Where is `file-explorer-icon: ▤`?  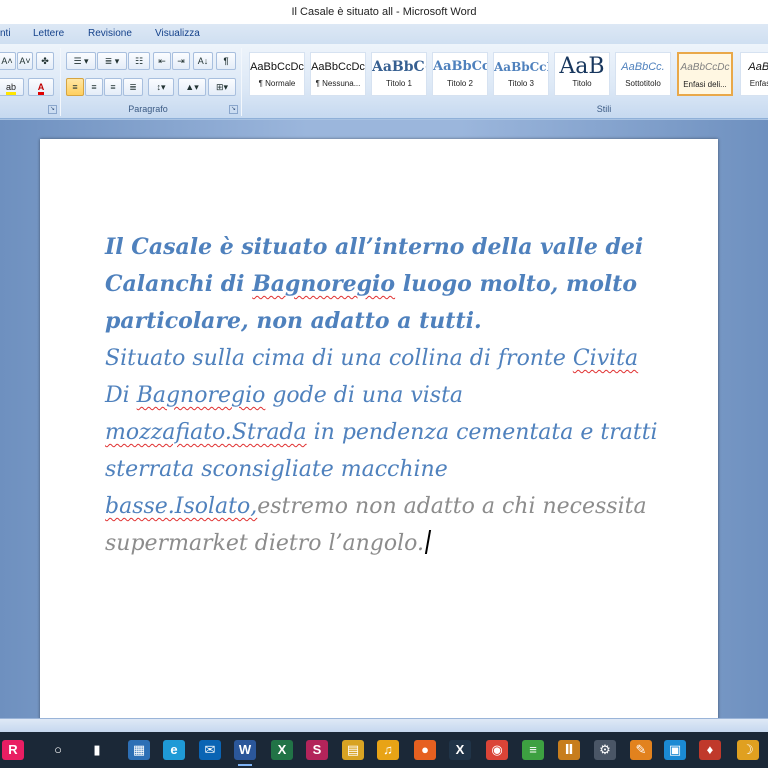 file-explorer-icon: ▤ is located at coordinates (353, 750).